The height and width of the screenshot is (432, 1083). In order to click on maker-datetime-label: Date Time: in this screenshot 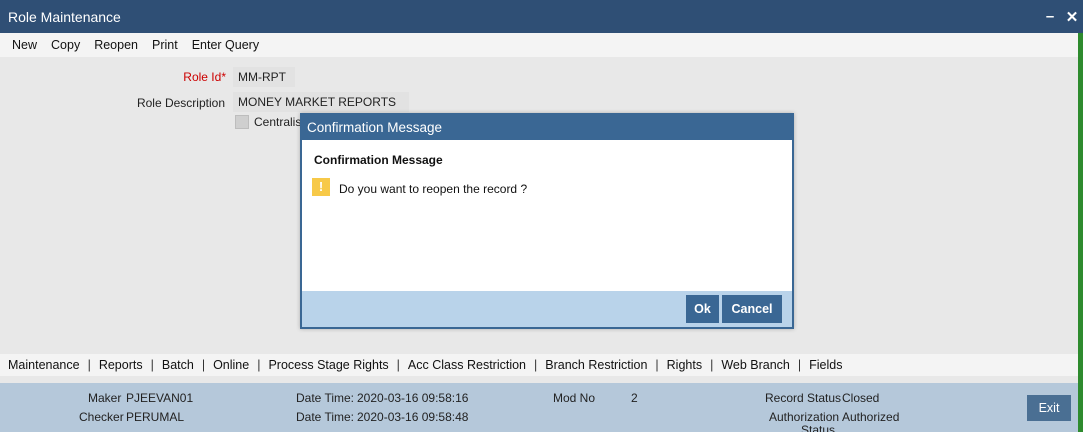, I will do `click(325, 398)`.